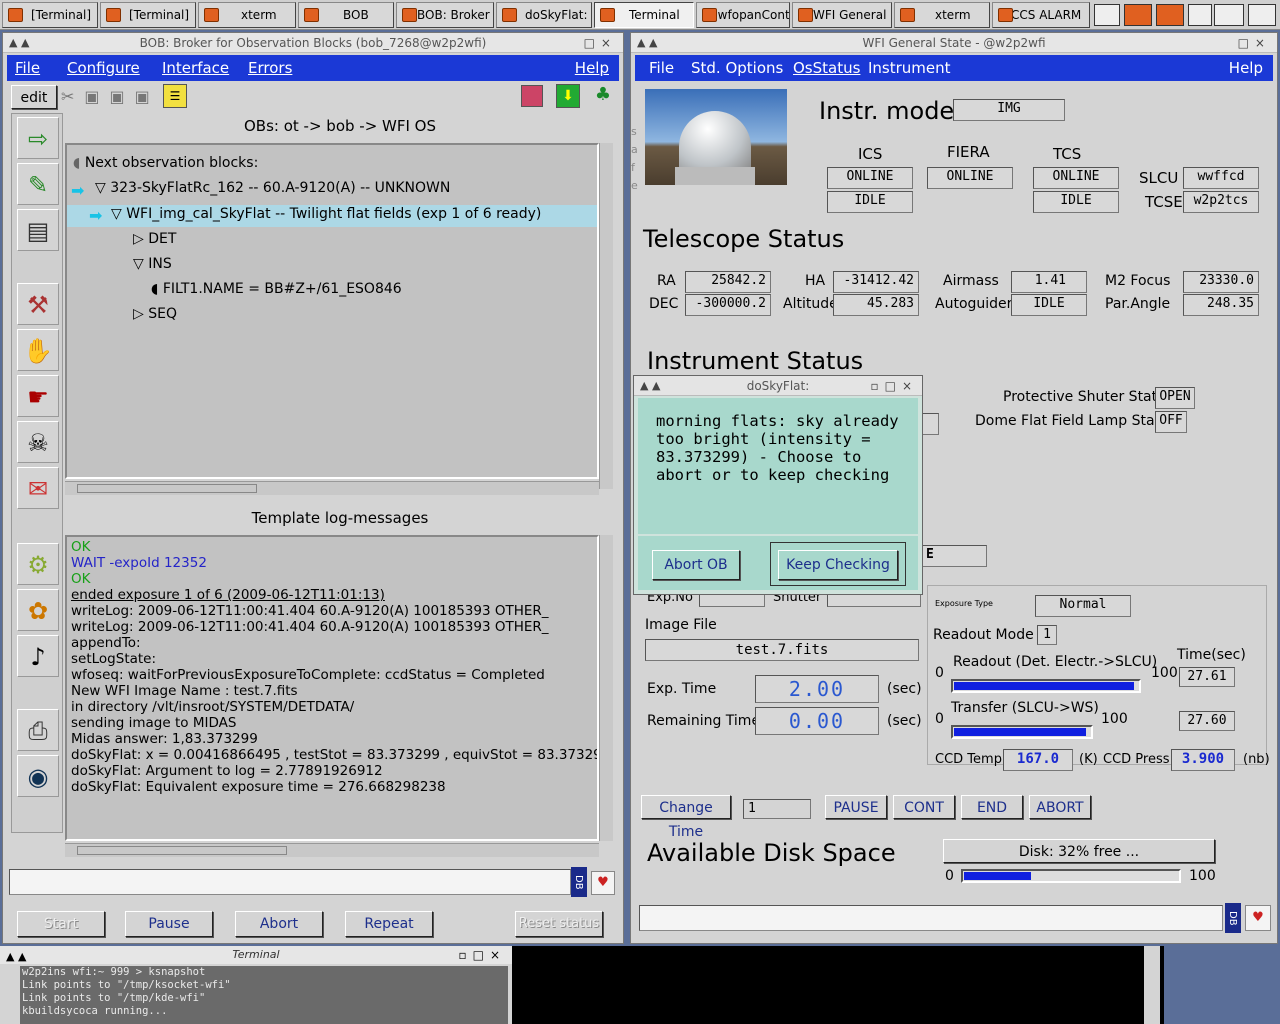 The image size is (1280, 1024). Describe the element at coordinates (346, 15) in the screenshot. I see `taskbar-item: BOB` at that location.